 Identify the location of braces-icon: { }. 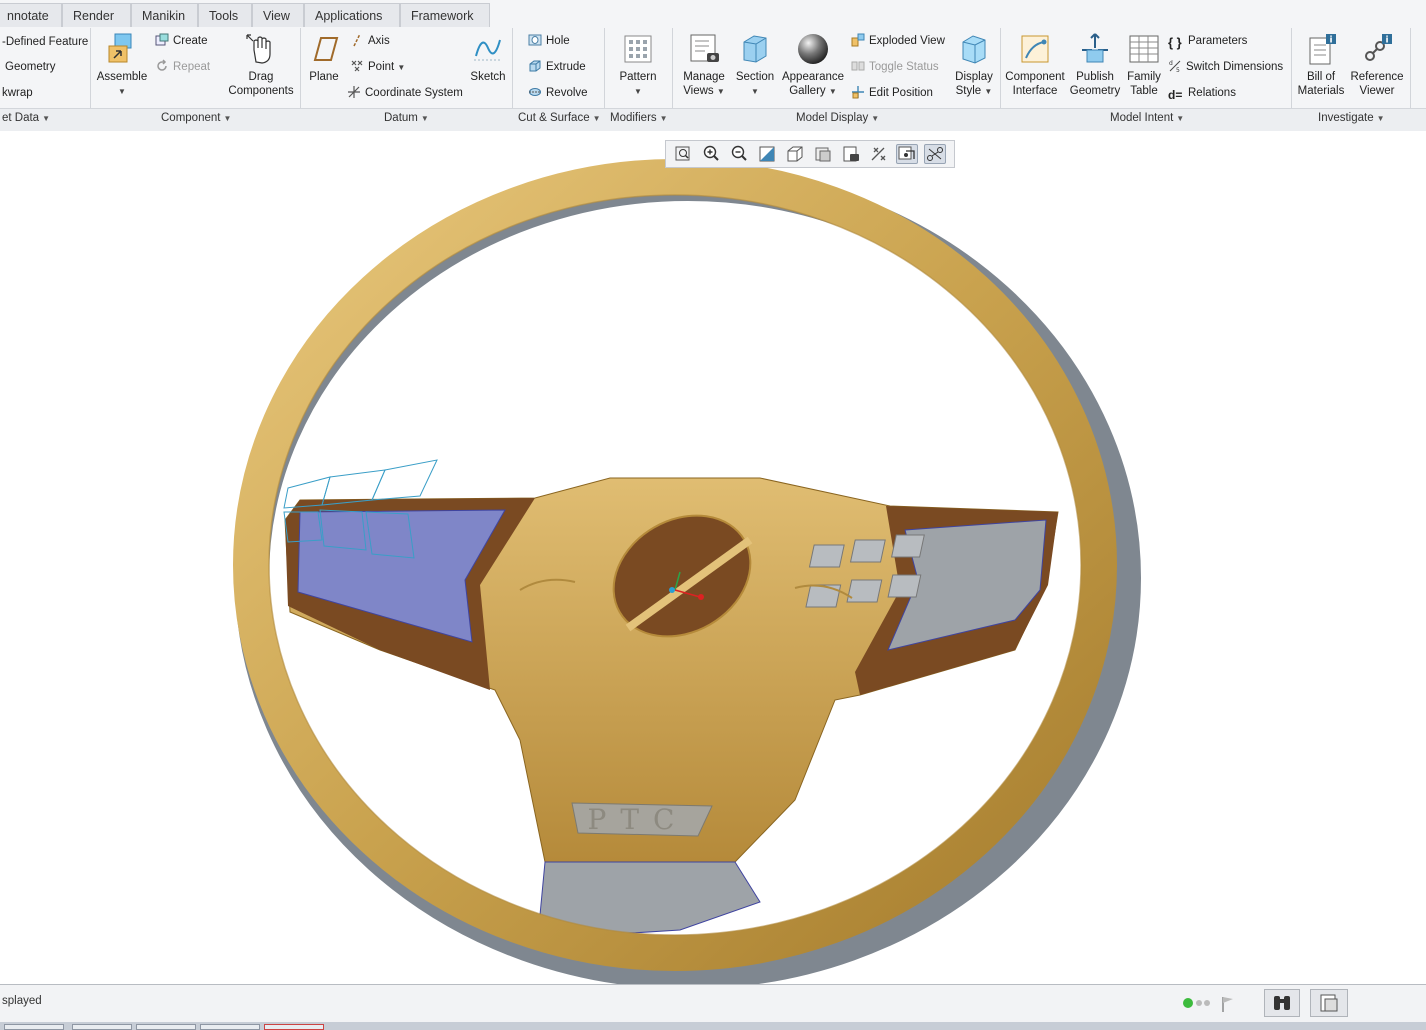
(1175, 42).